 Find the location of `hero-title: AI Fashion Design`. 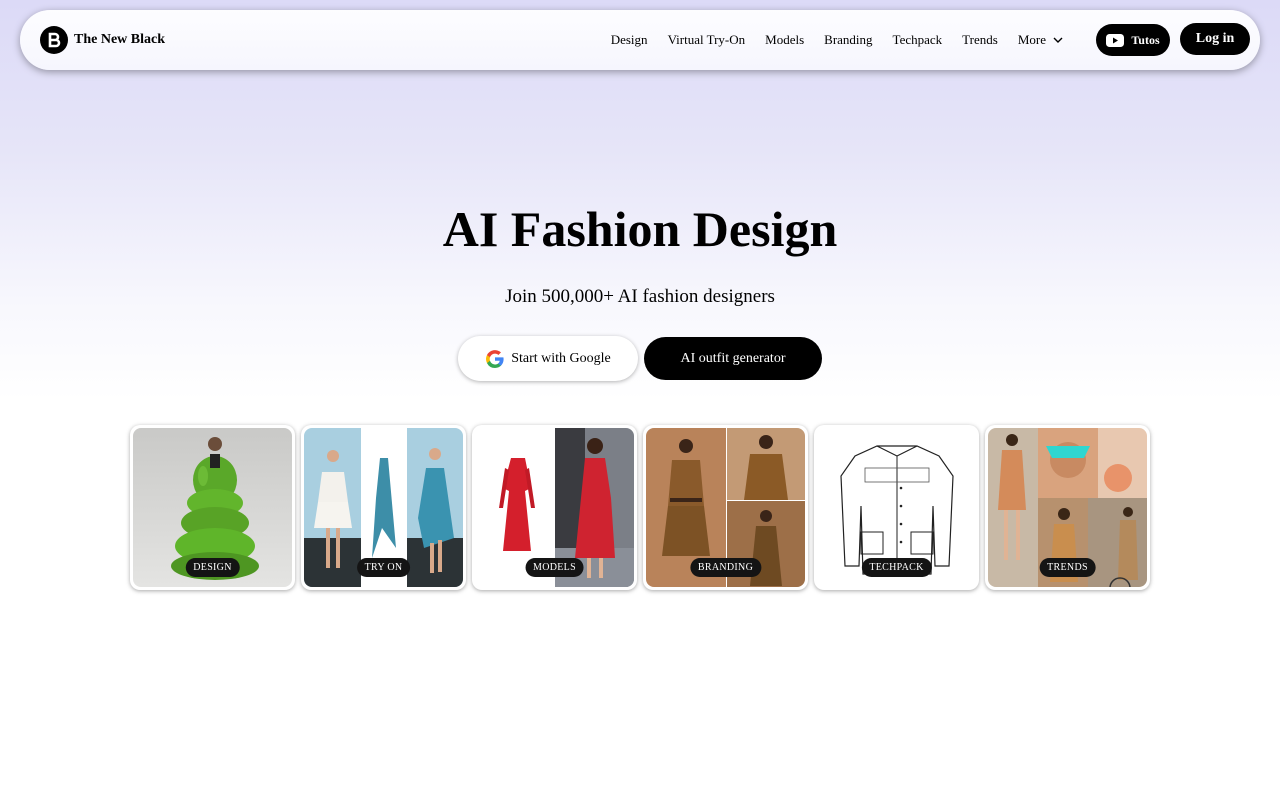

hero-title: AI Fashion Design is located at coordinates (640, 229).